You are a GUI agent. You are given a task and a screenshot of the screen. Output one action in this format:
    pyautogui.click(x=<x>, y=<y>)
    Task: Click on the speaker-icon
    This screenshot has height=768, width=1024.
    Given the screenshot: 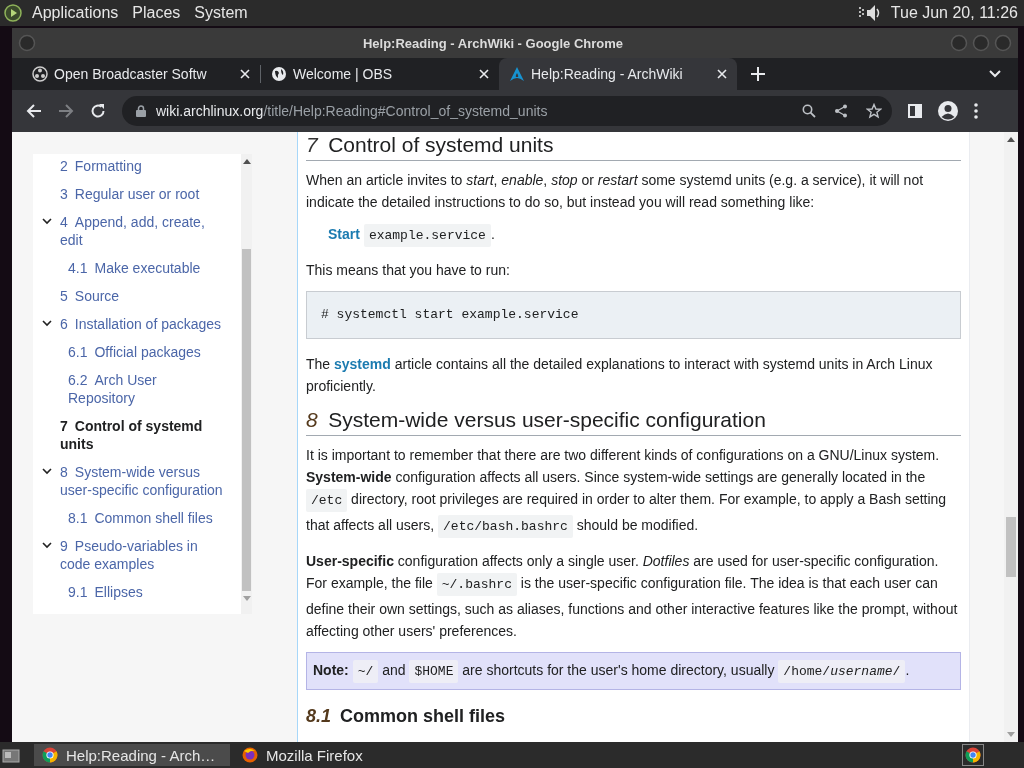 What is the action you would take?
    pyautogui.click(x=869, y=13)
    